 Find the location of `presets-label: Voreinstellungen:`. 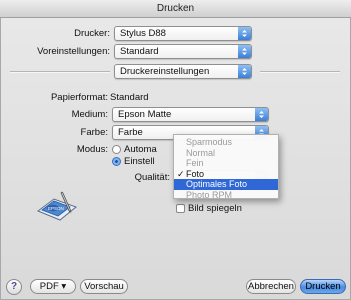

presets-label: Voreinstellungen: is located at coordinates (73, 51).